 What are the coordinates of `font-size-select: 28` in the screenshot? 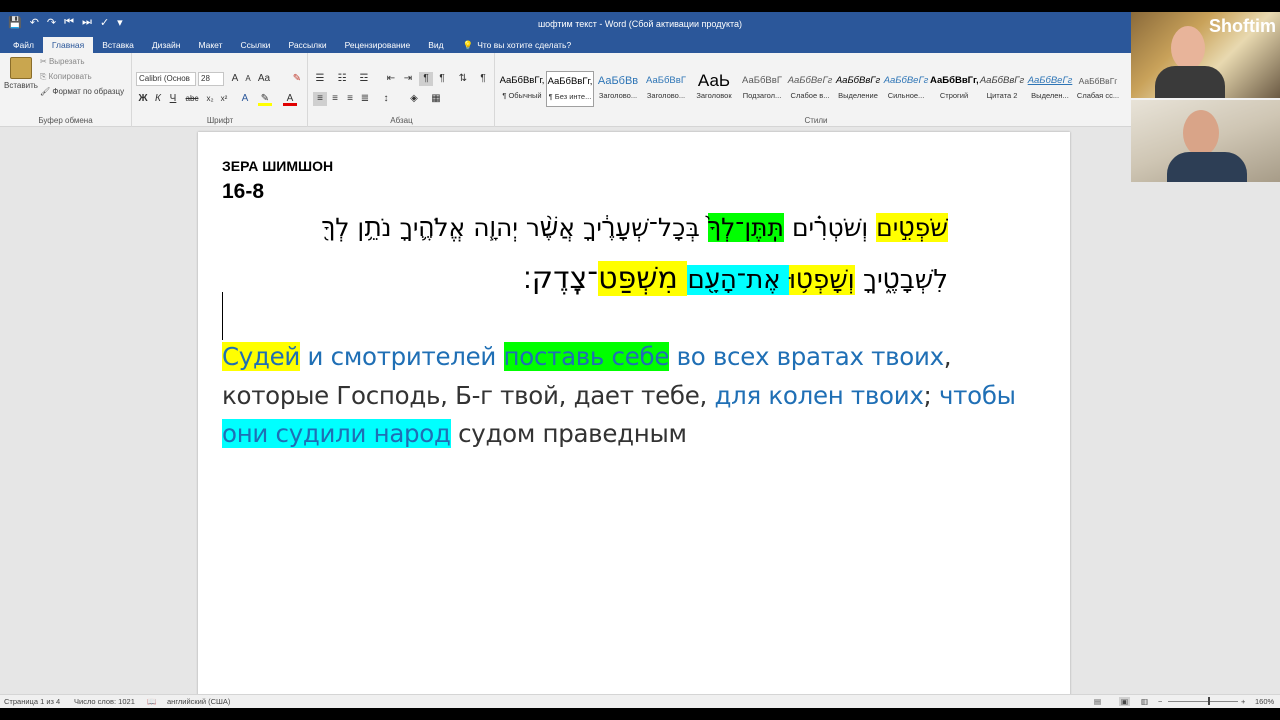 It's located at (211, 79).